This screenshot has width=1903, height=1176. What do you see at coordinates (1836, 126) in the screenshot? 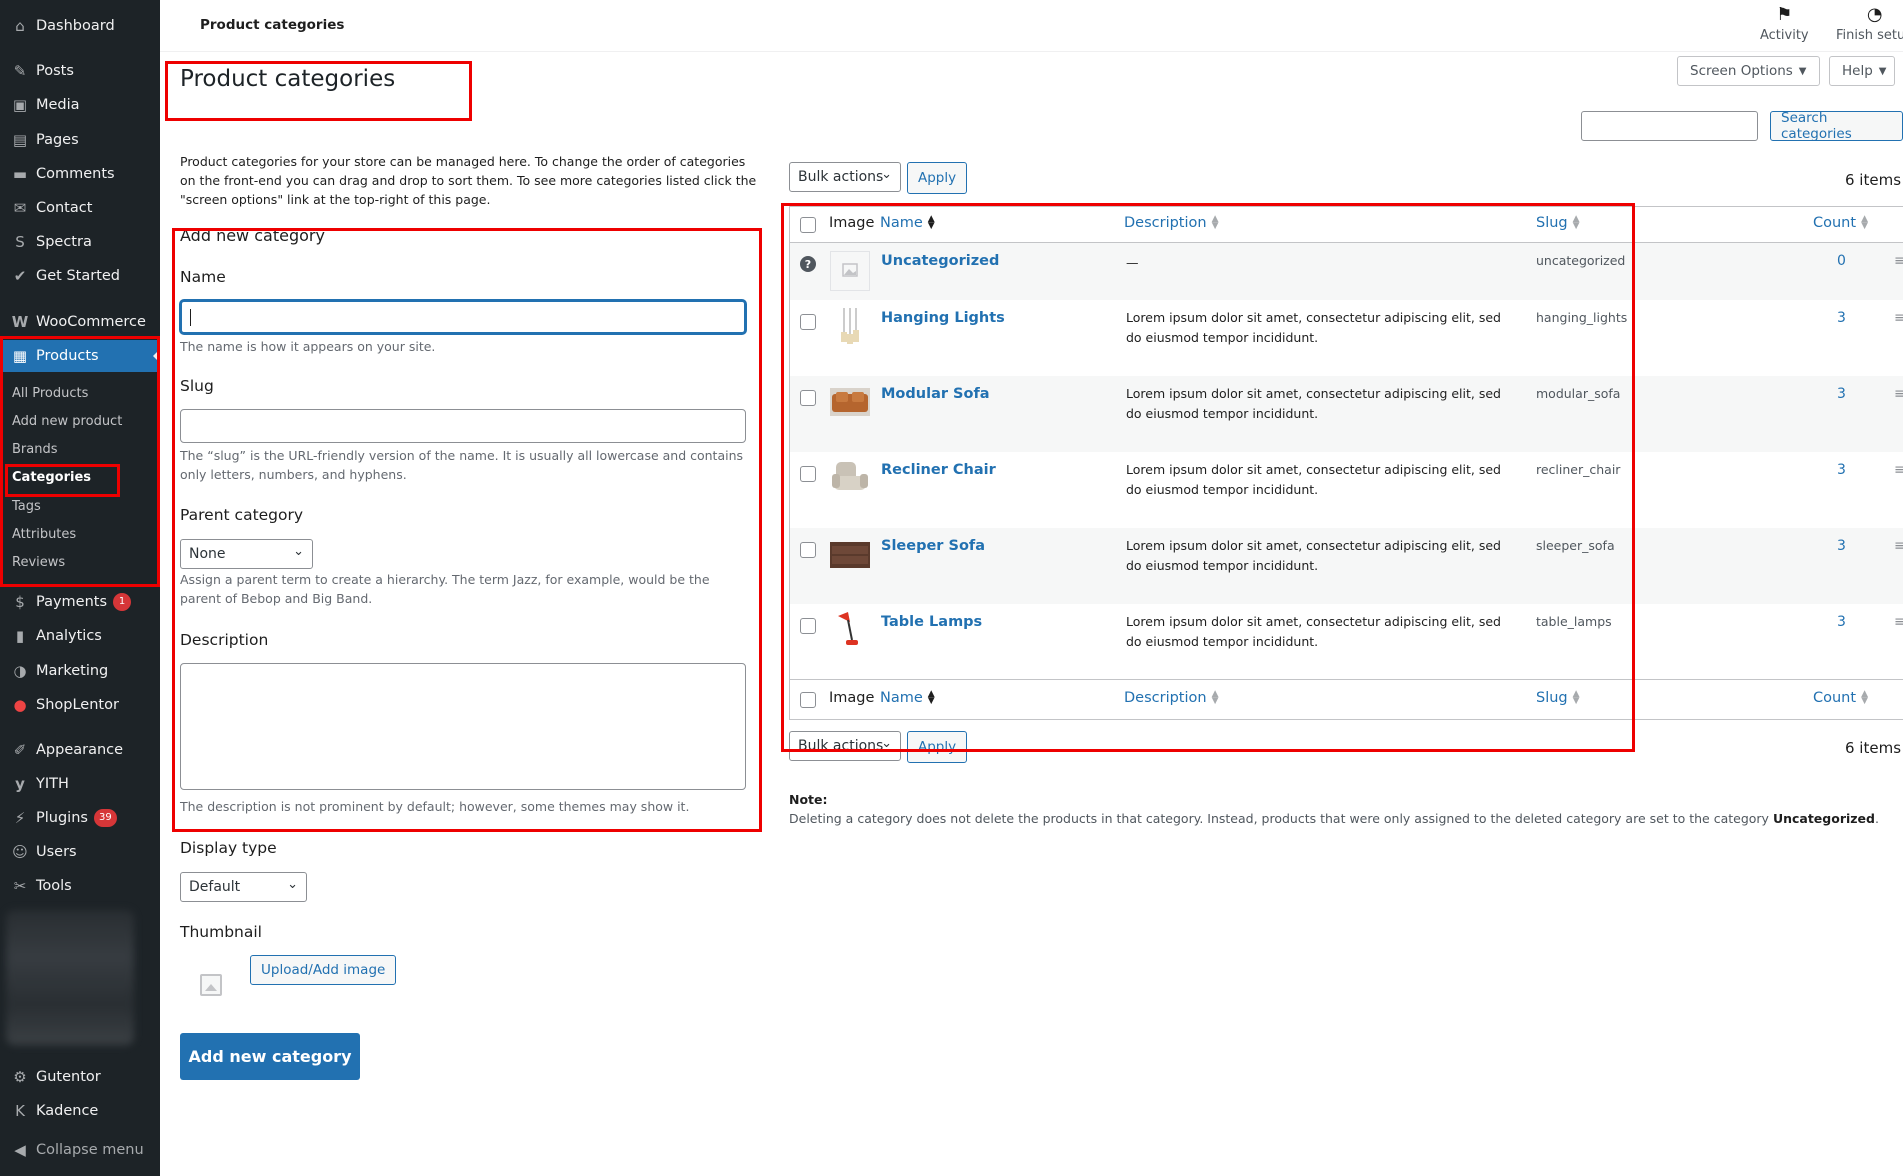
I see `search-categories-button: Search categories` at bounding box center [1836, 126].